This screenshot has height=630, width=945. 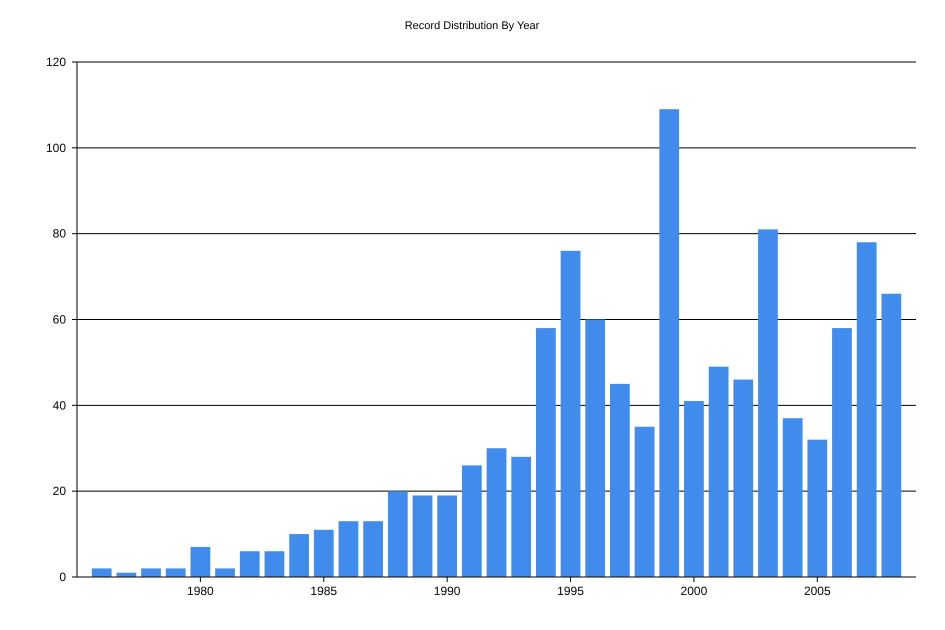 I want to click on x-tick-label: 1995, so click(x=570, y=591).